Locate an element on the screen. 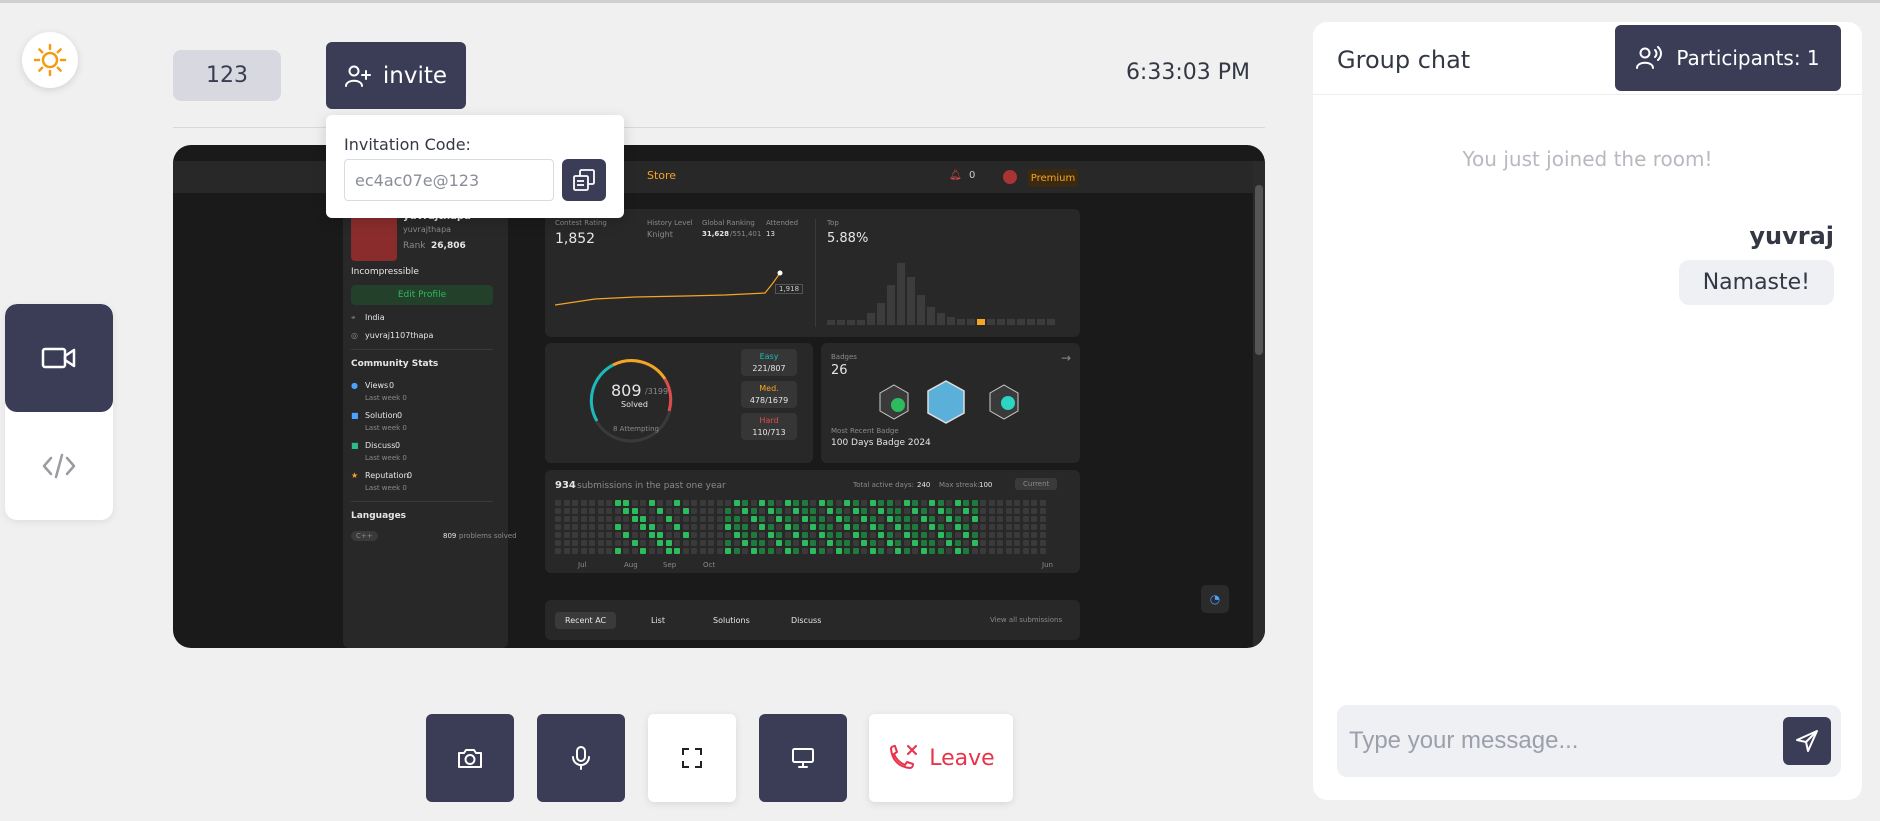 The height and width of the screenshot is (821, 1880). participants-button: Participants: 1 is located at coordinates (1728, 58).